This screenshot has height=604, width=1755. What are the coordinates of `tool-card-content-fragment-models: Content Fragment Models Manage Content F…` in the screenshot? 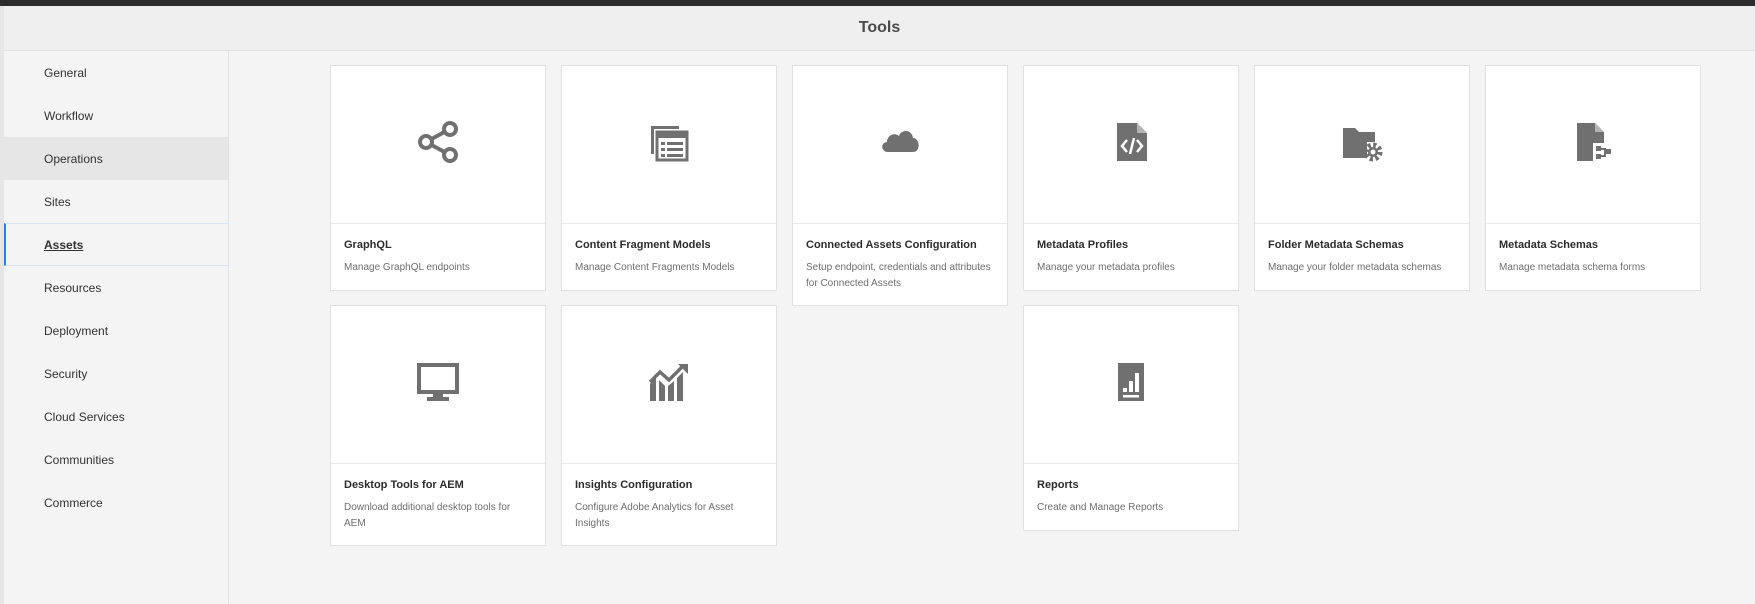 It's located at (669, 178).